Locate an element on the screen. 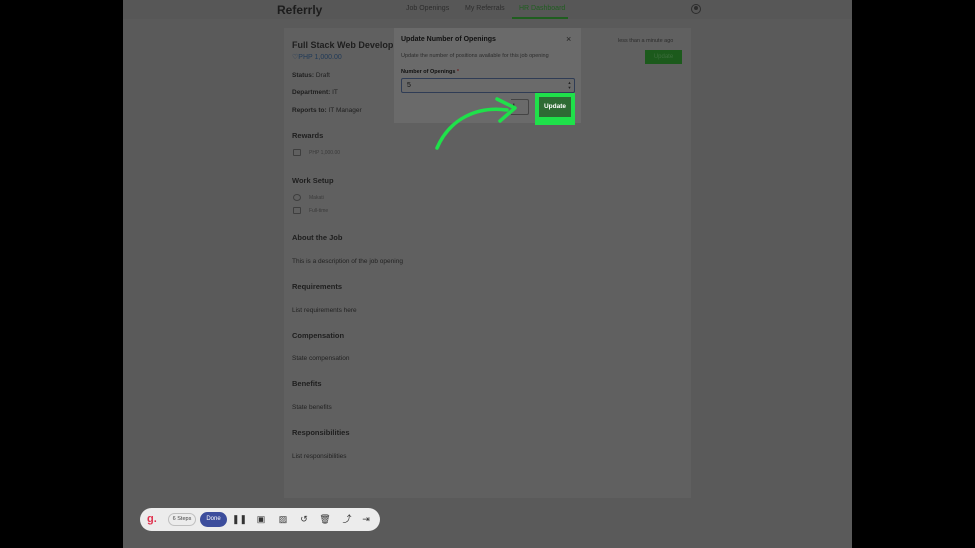 This screenshot has height=548, width=975. recorder-logo-icon: g. is located at coordinates (152, 519).